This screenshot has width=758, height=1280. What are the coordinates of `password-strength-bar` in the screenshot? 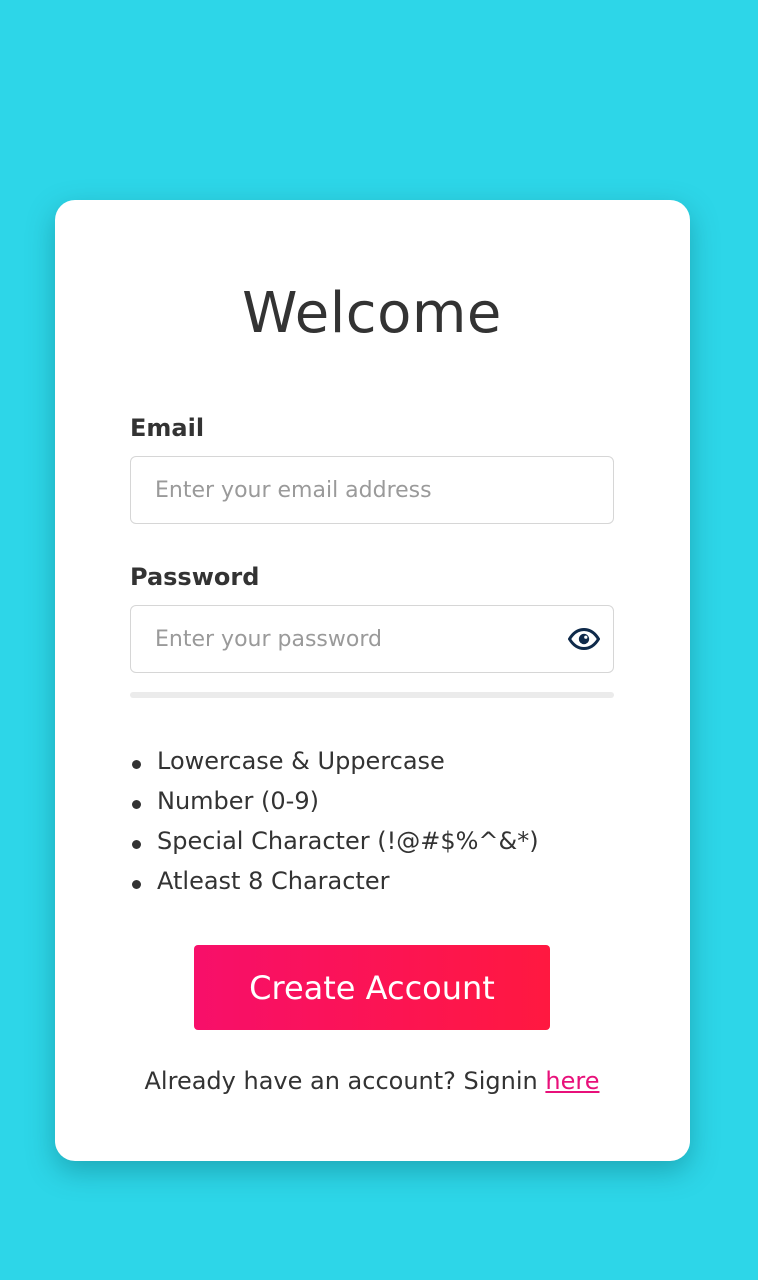 It's located at (372, 695).